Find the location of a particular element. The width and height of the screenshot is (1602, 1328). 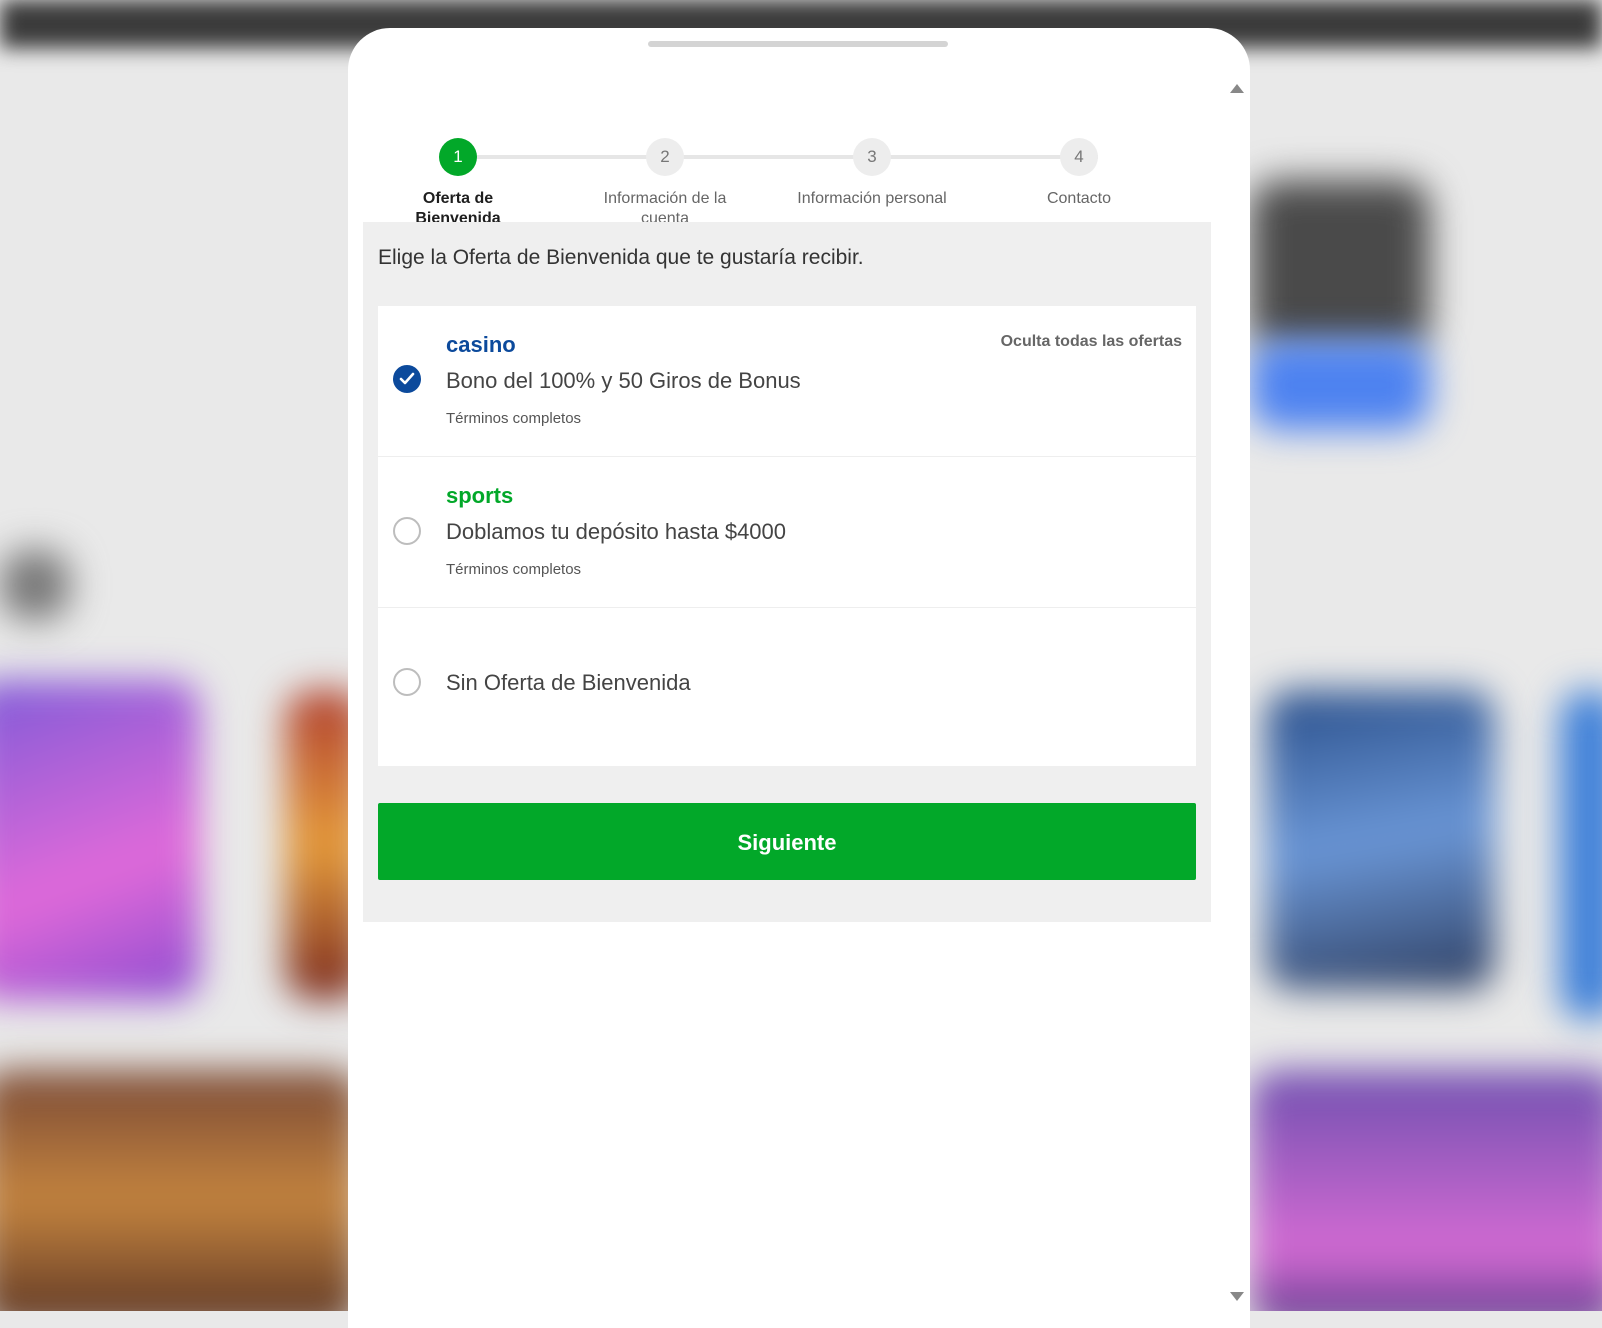

offer-title: casino is located at coordinates (481, 344).